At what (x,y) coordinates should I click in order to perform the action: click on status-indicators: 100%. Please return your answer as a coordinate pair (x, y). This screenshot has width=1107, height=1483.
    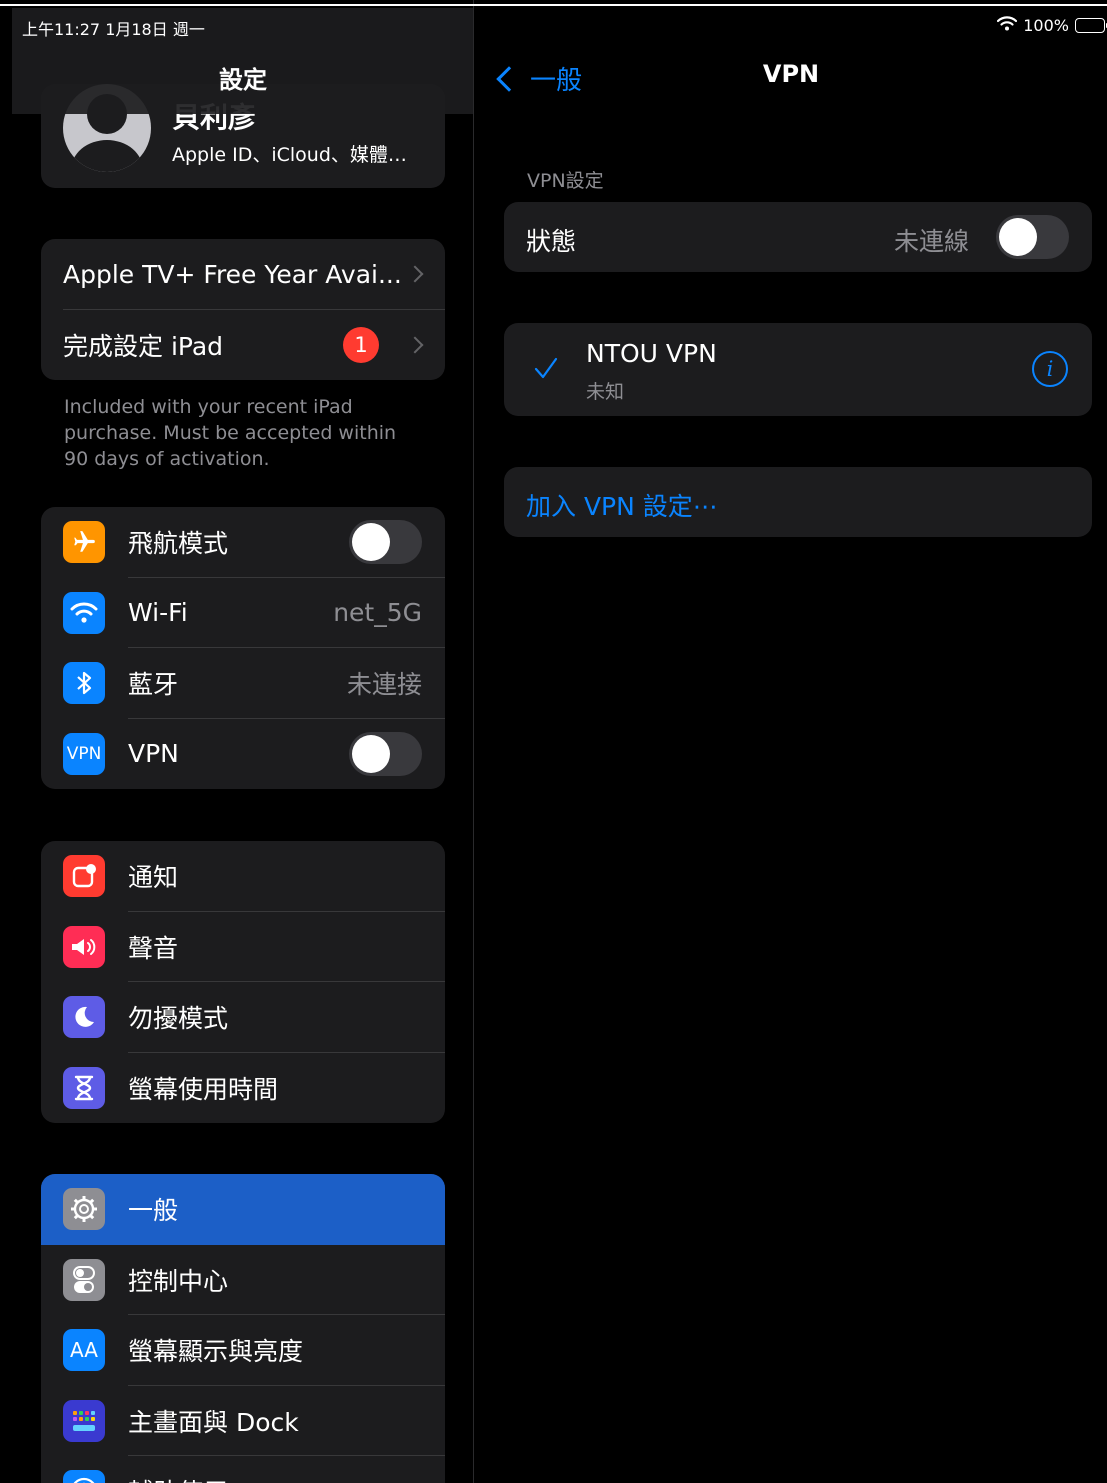
    Looking at the image, I should click on (1052, 25).